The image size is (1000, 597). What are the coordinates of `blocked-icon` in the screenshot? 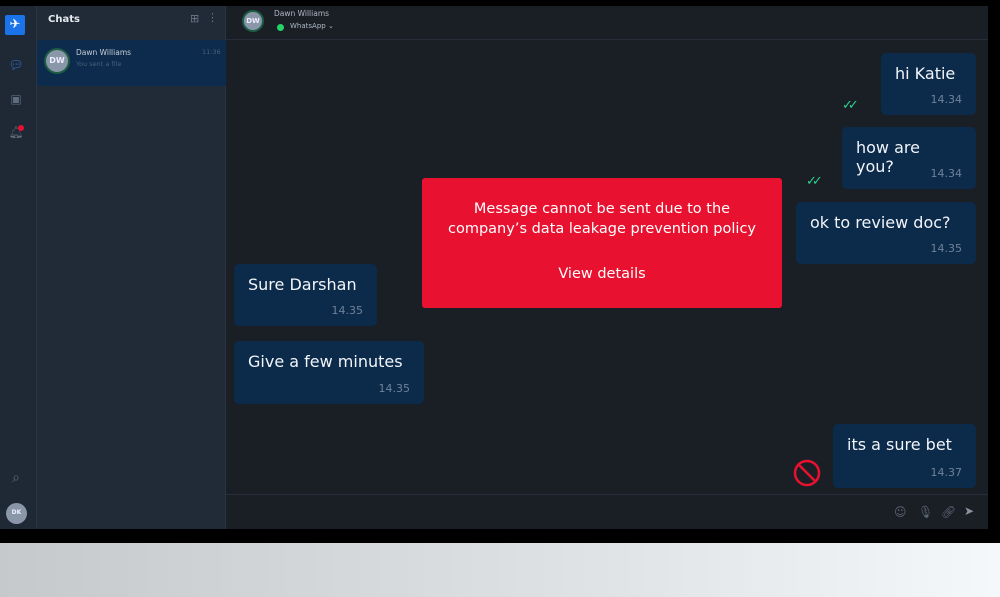 It's located at (807, 473).